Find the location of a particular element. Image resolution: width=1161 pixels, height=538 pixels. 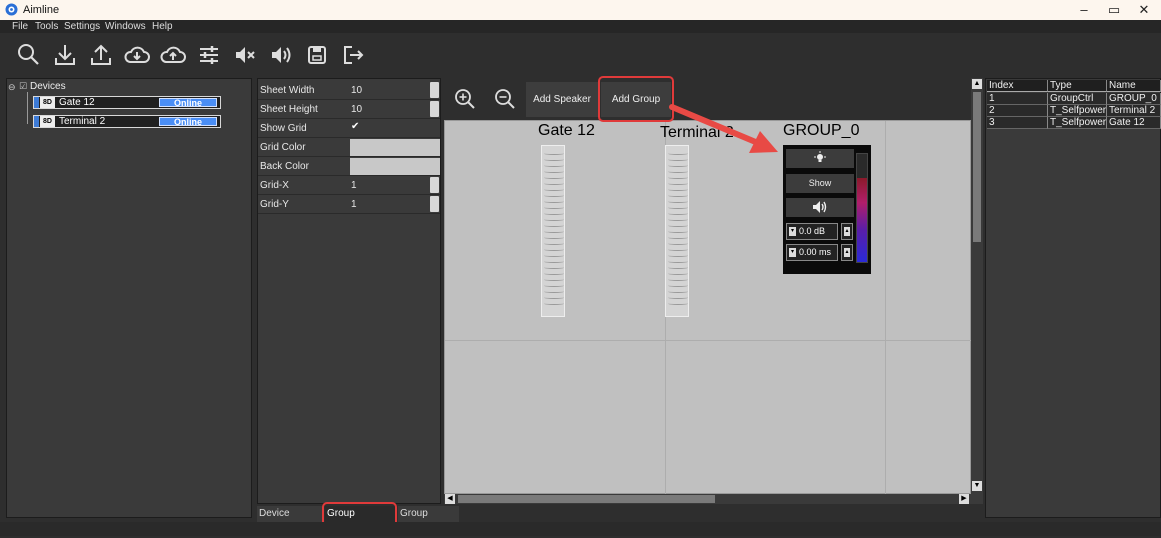

table-cell: GroupCtrl is located at coordinates (1077, 99).